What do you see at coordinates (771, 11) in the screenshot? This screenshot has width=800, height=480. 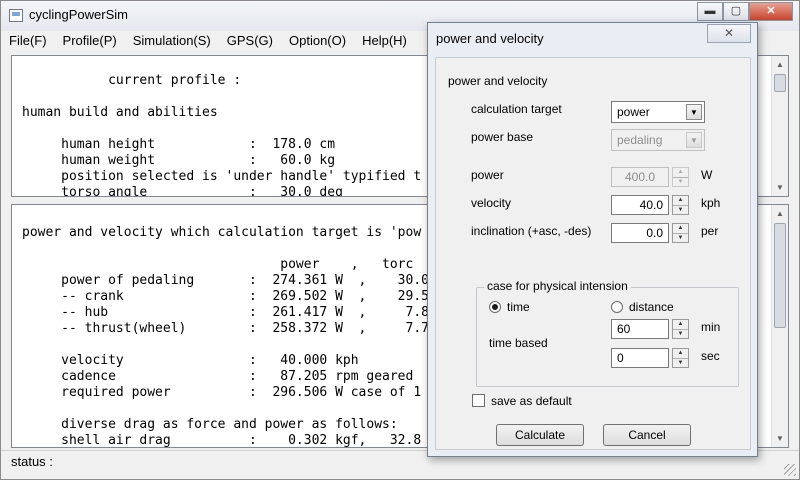 I see `close-button: ✕` at bounding box center [771, 11].